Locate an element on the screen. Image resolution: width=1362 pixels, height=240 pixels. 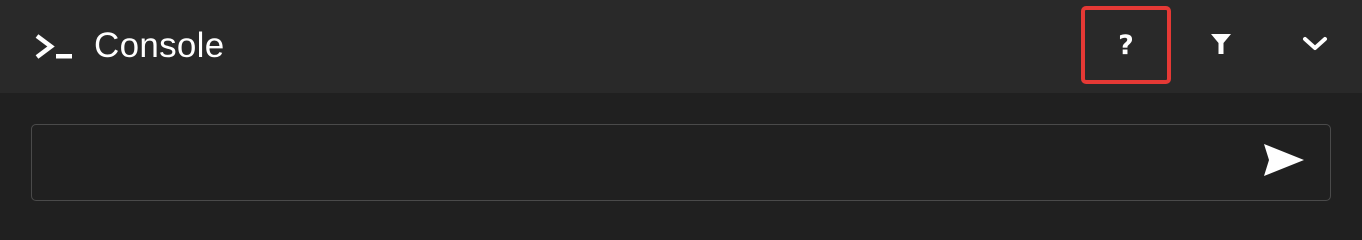
filter-button is located at coordinates (1221, 46).